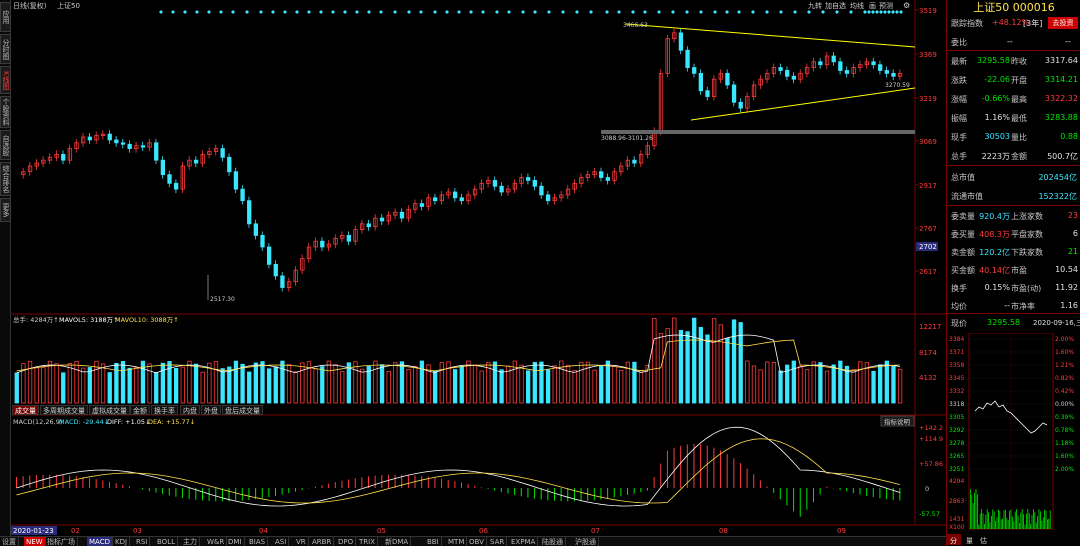 Image resolution: width=1080 pixels, height=546 pixels. I want to click on vol-tab-afterhours: 盘后成交量, so click(242, 410).